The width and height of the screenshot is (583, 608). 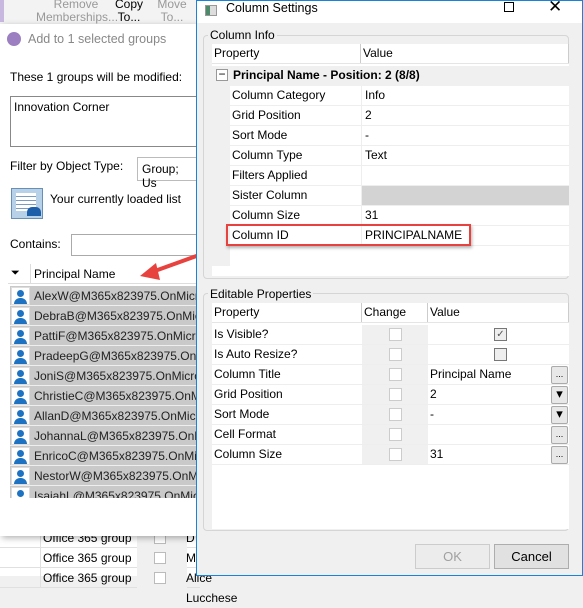 I want to click on principal-name: NestorW@M365x823975.OnMicrosoft.com, so click(x=115, y=476).